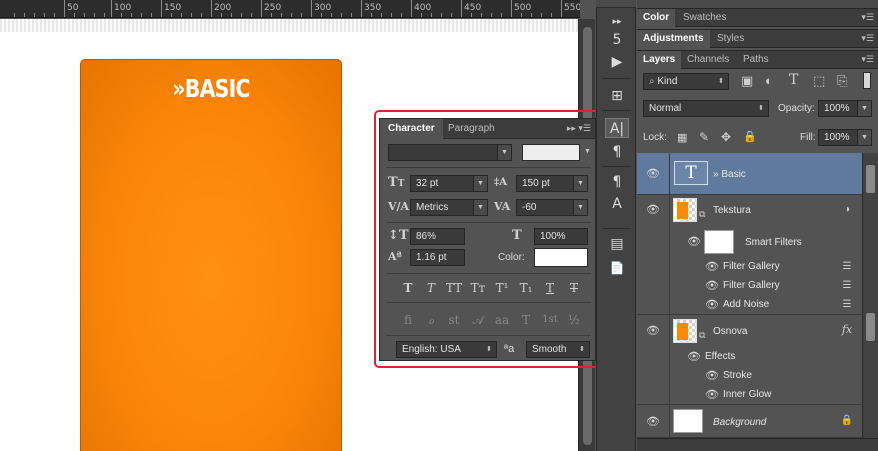 Image resolution: width=878 pixels, height=451 pixels. I want to click on font-style-select, so click(551, 152).